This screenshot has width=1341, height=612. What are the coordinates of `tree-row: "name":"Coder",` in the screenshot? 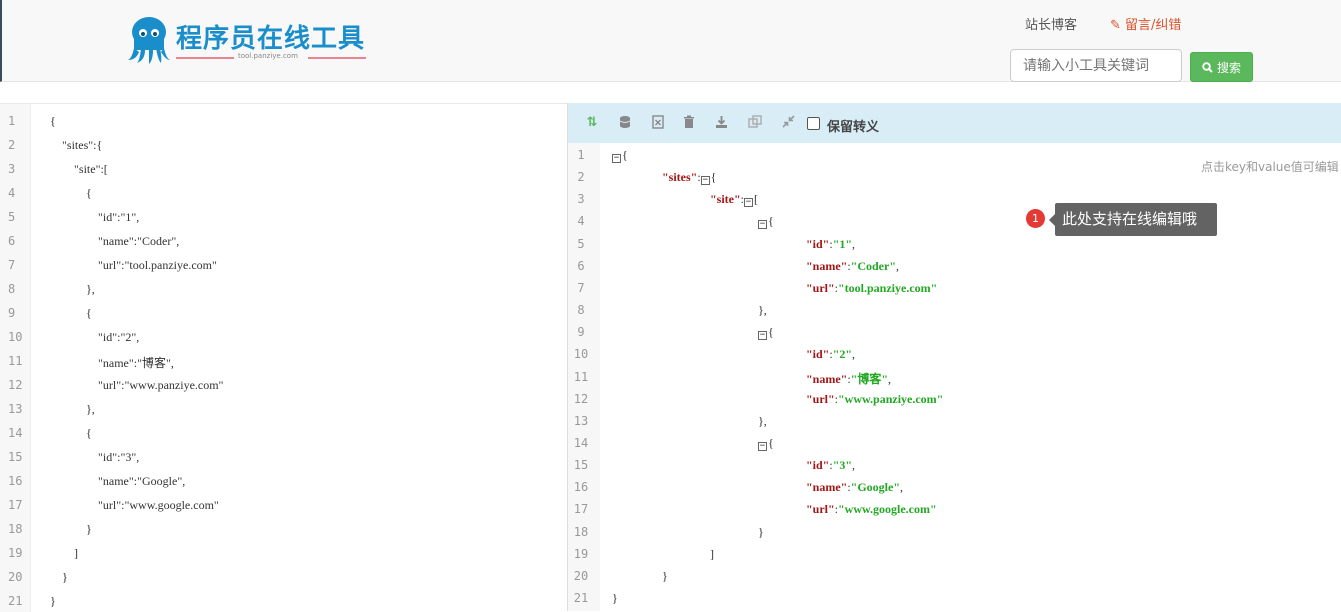 It's located at (852, 266).